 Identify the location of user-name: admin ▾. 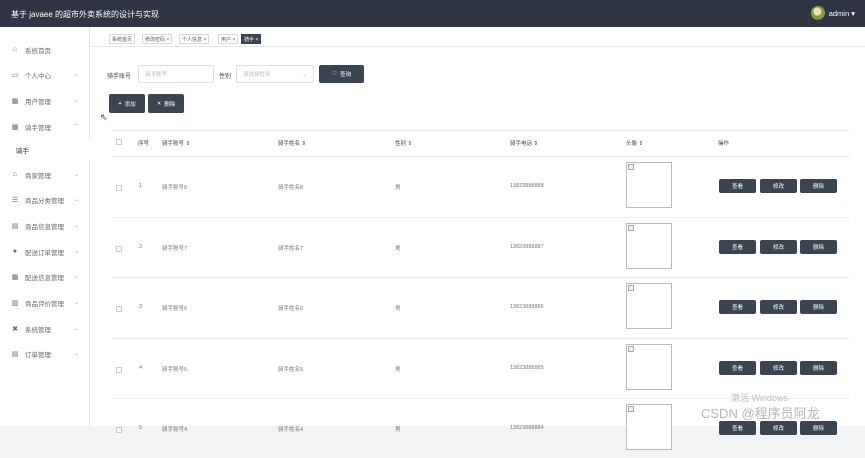
(842, 13).